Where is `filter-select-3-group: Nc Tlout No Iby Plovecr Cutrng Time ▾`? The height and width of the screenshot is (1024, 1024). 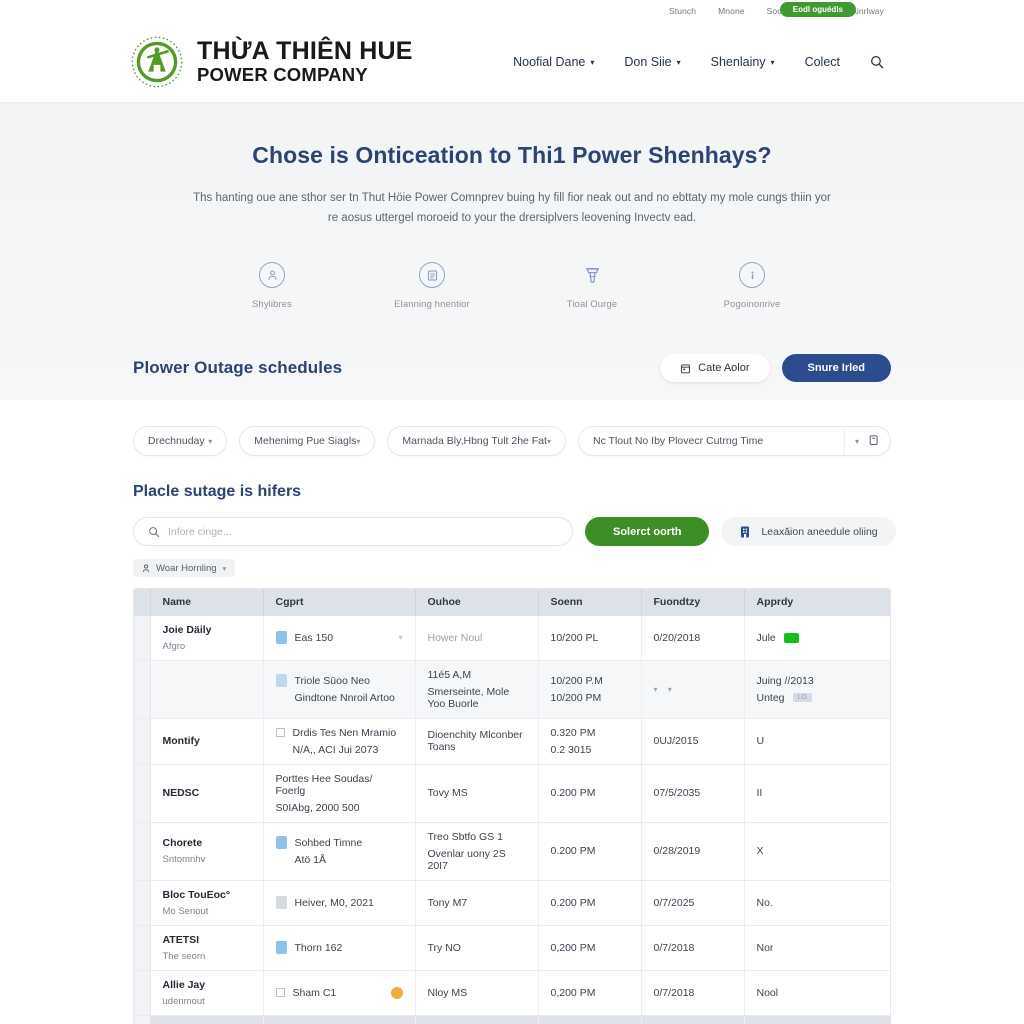
filter-select-3-group: Nc Tlout No Iby Plovecr Cutrng Time ▾ is located at coordinates (734, 441).